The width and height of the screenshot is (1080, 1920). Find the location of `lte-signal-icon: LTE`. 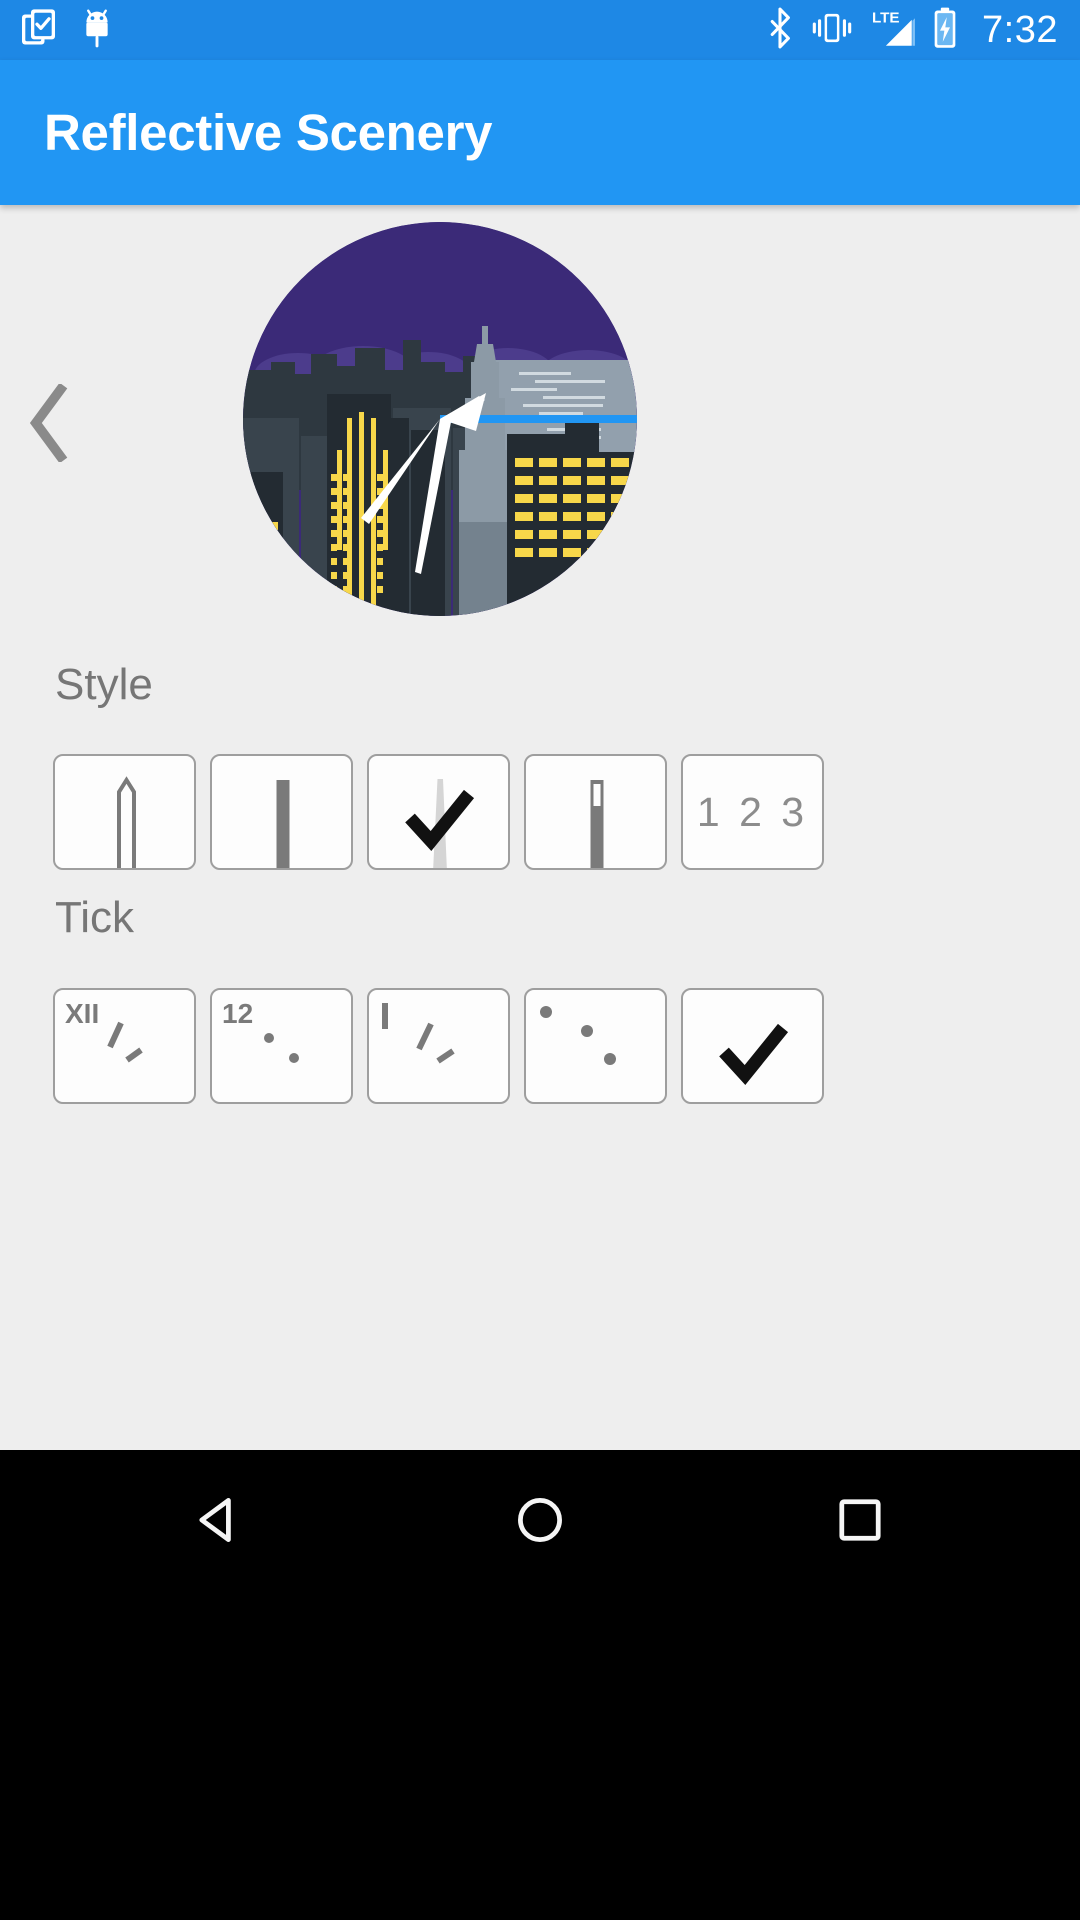

lte-signal-icon: LTE is located at coordinates (893, 30).